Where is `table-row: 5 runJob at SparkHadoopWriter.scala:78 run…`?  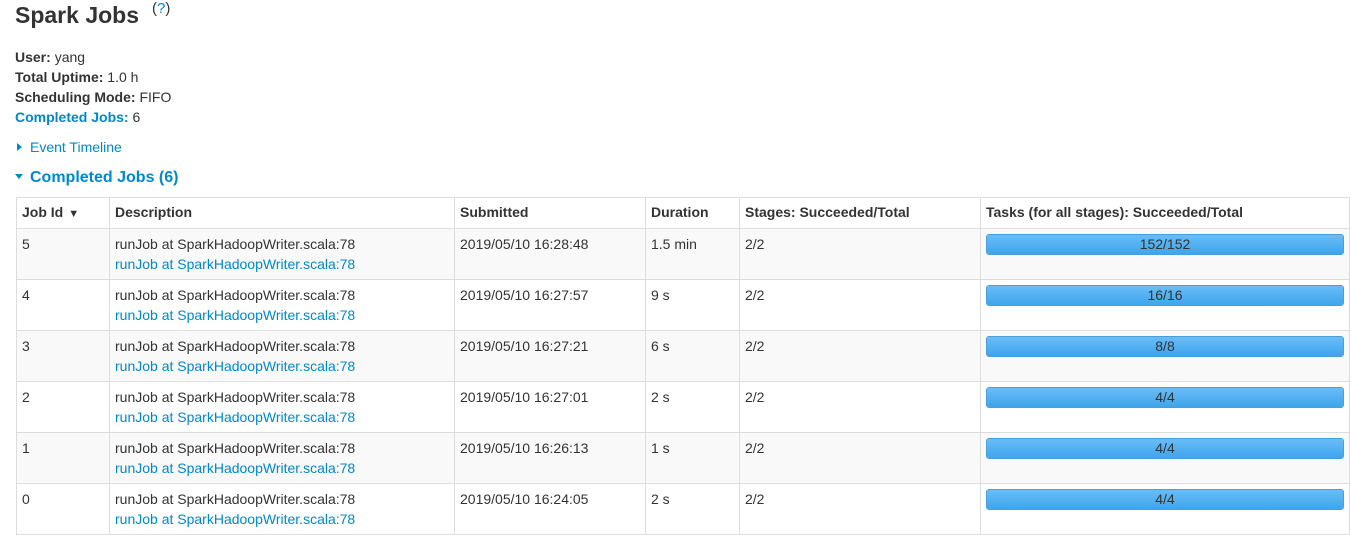 table-row: 5 runJob at SparkHadoopWriter.scala:78 run… is located at coordinates (683, 254).